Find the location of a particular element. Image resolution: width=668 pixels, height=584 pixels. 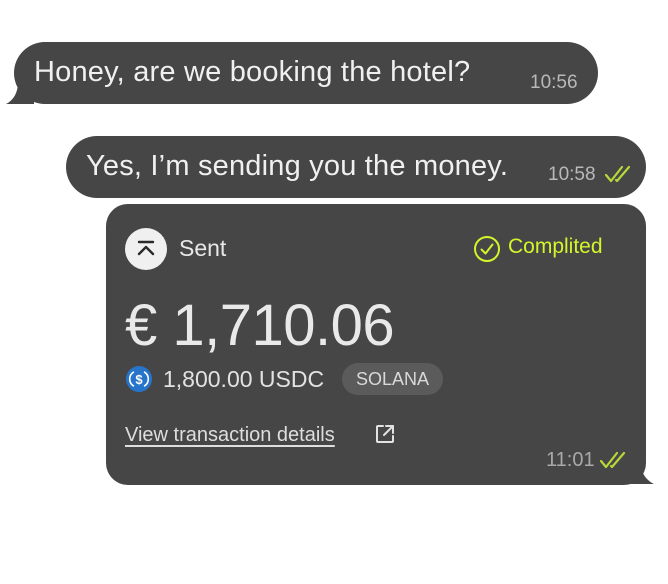

direction-label: Sent is located at coordinates (203, 248).